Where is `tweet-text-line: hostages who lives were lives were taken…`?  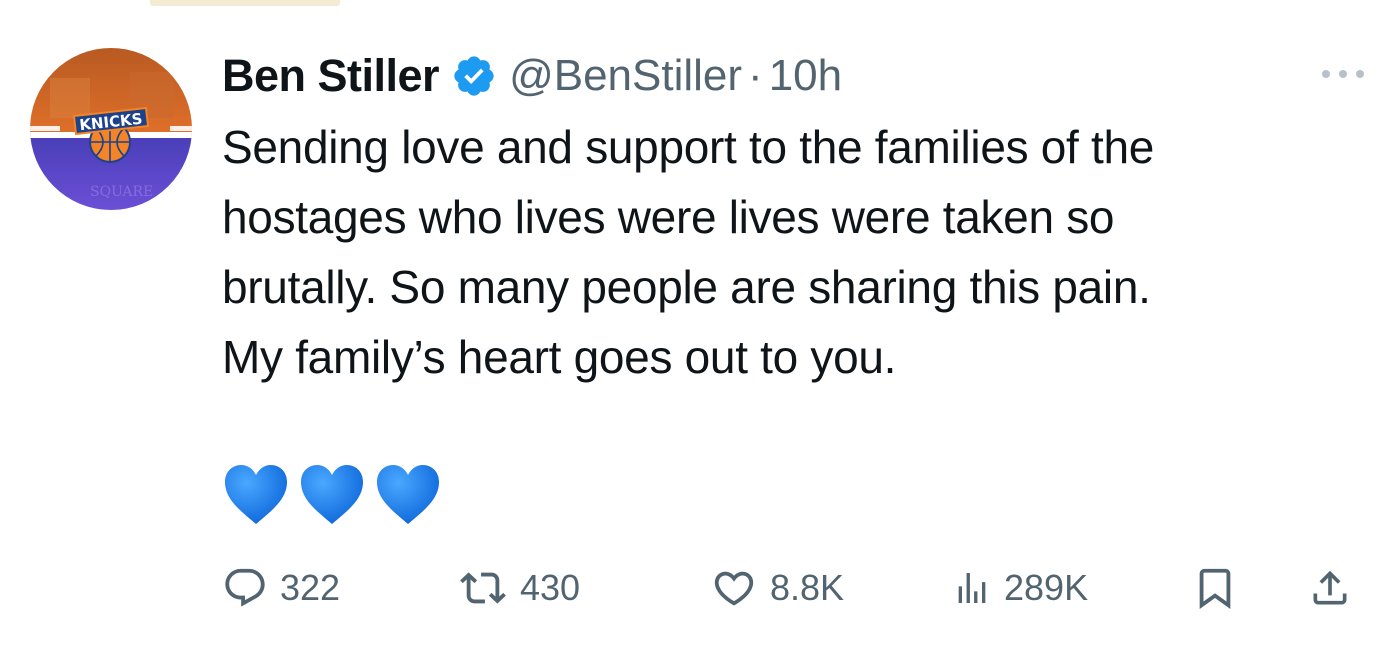
tweet-text-line: hostages who lives were lives were taken… is located at coordinates (668, 217).